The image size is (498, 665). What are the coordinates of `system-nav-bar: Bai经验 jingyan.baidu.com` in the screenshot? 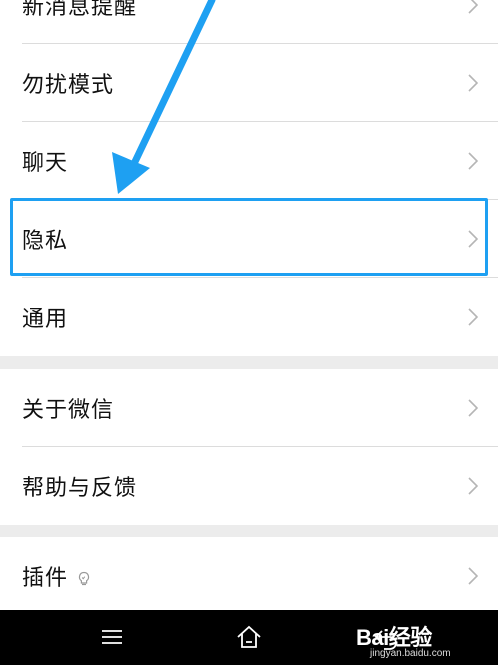 It's located at (249, 637).